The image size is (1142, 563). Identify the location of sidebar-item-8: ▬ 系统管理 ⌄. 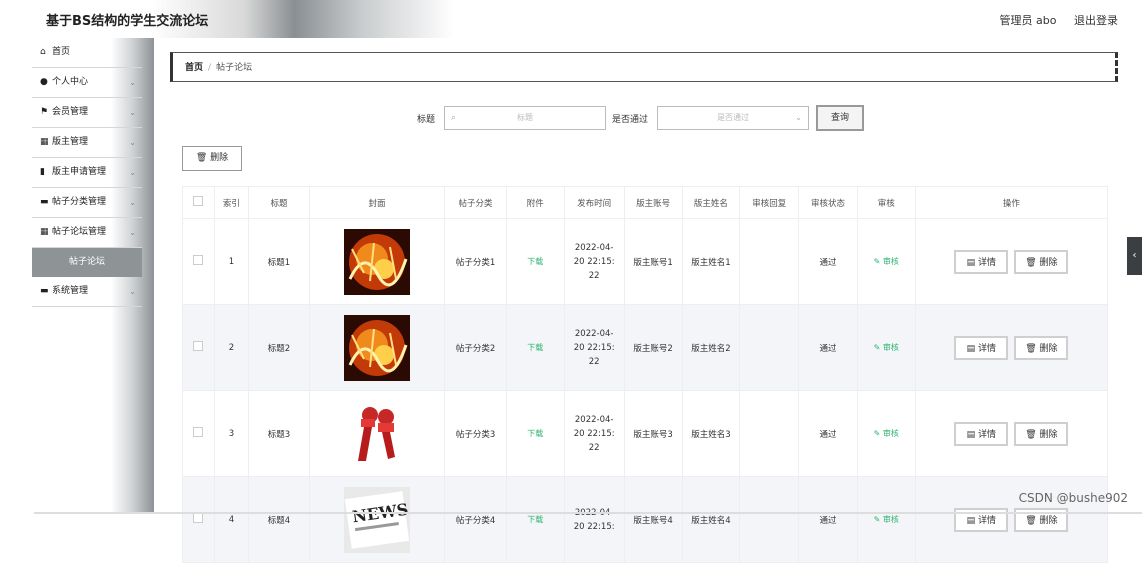
(87, 292).